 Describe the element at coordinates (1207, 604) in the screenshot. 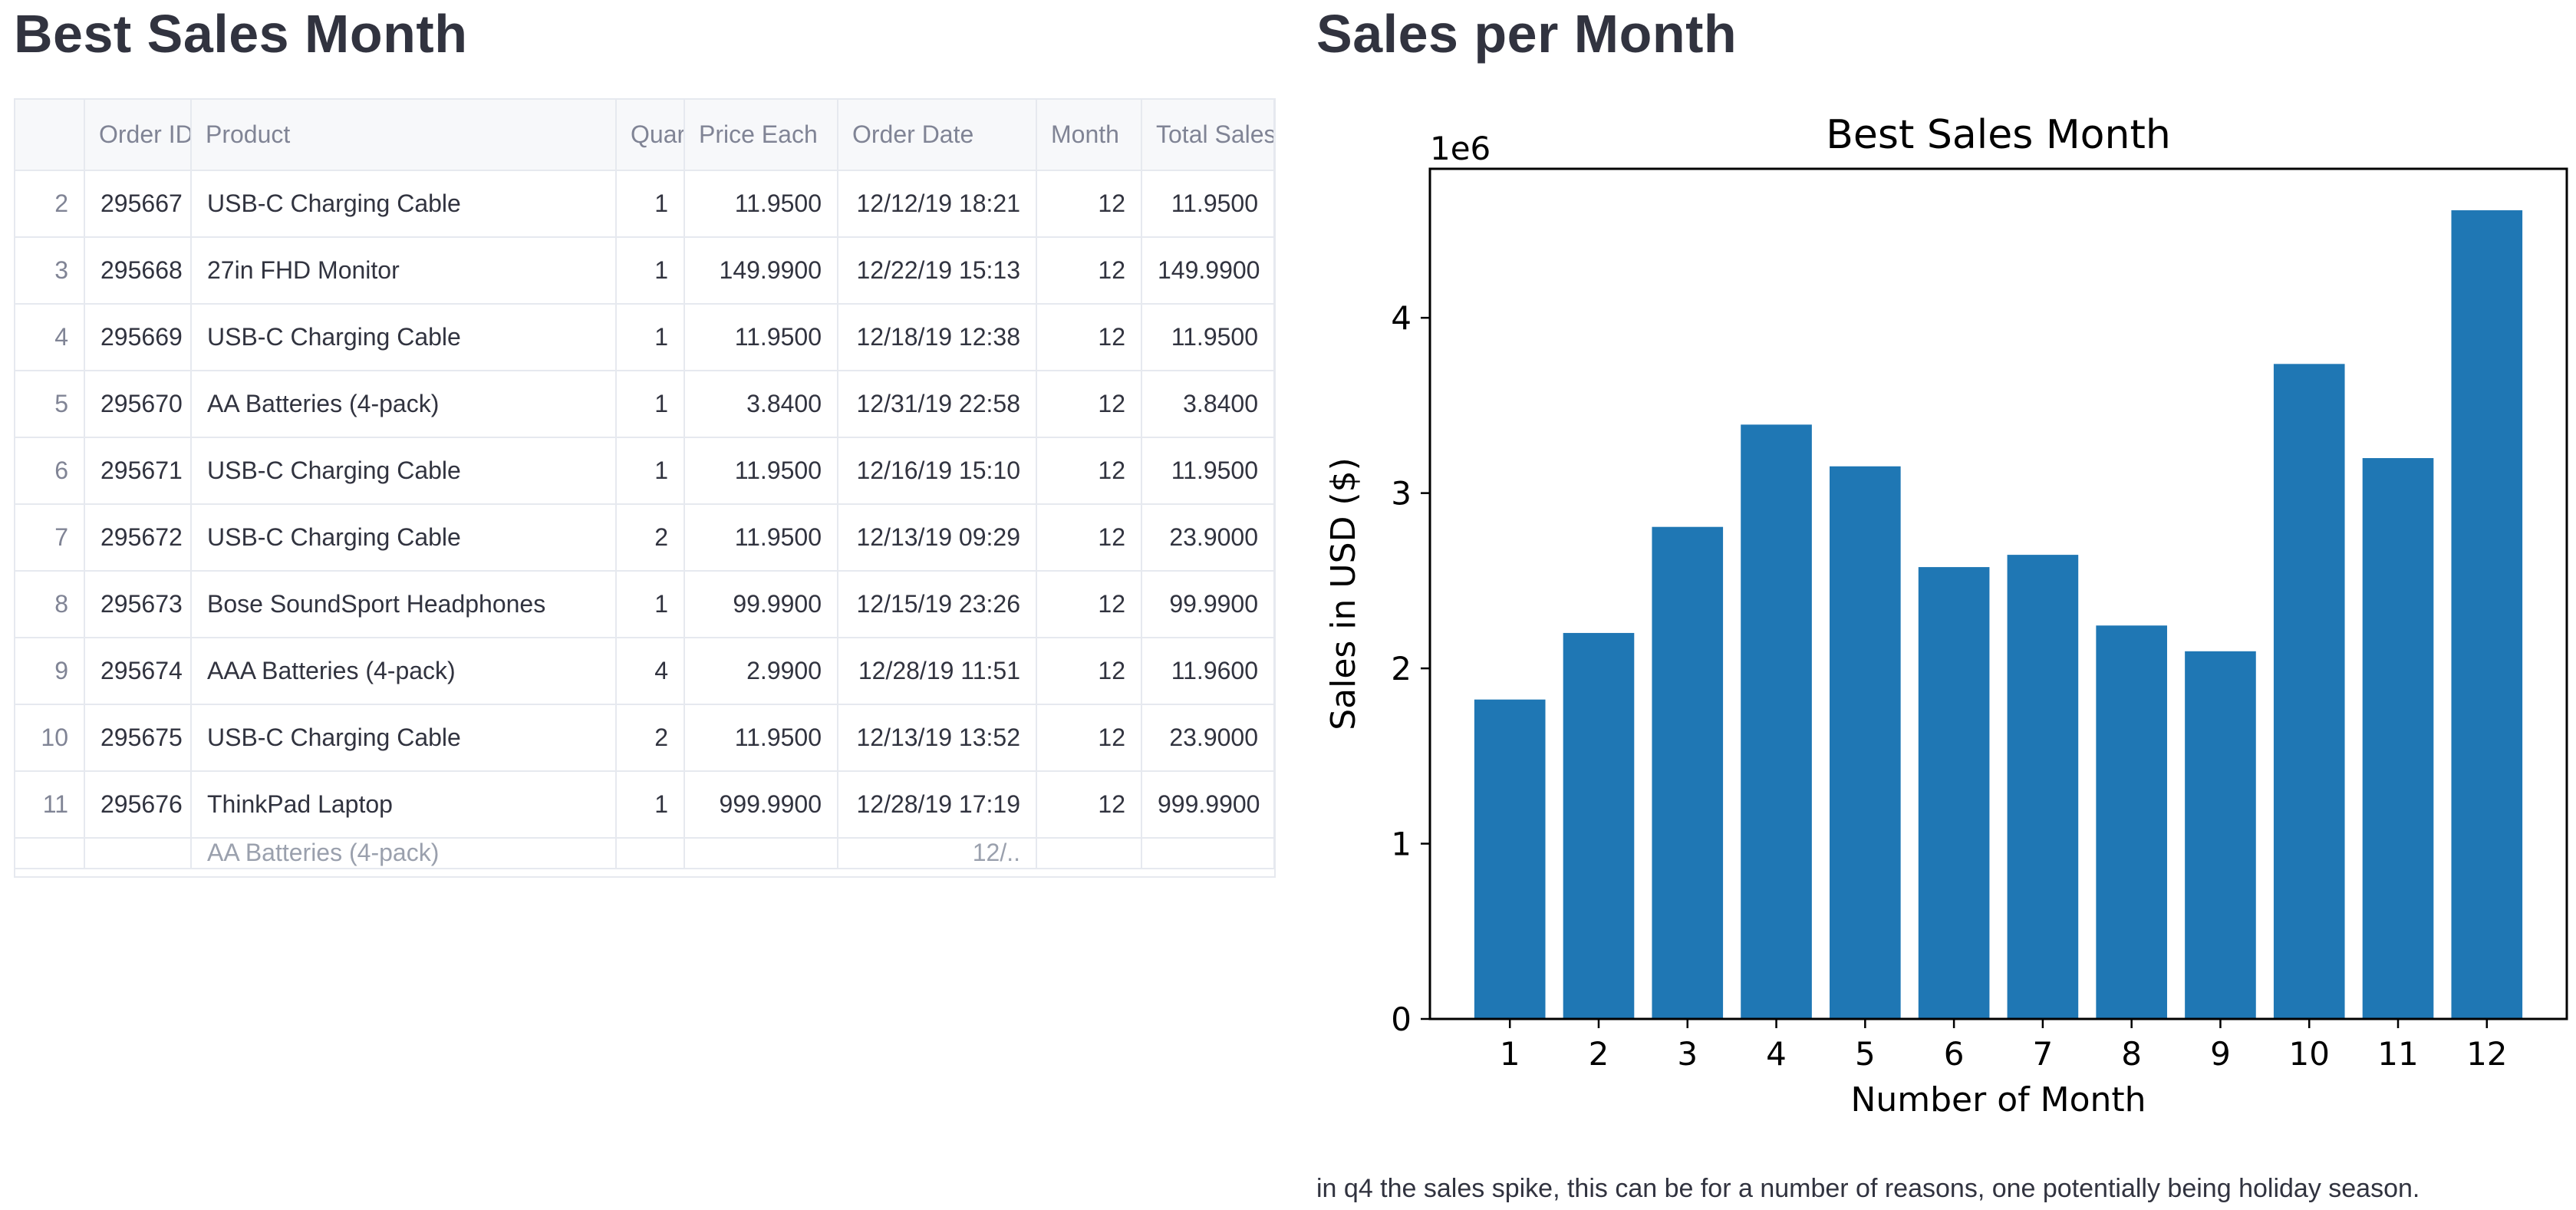

I see `table-cell: 99.9900` at that location.